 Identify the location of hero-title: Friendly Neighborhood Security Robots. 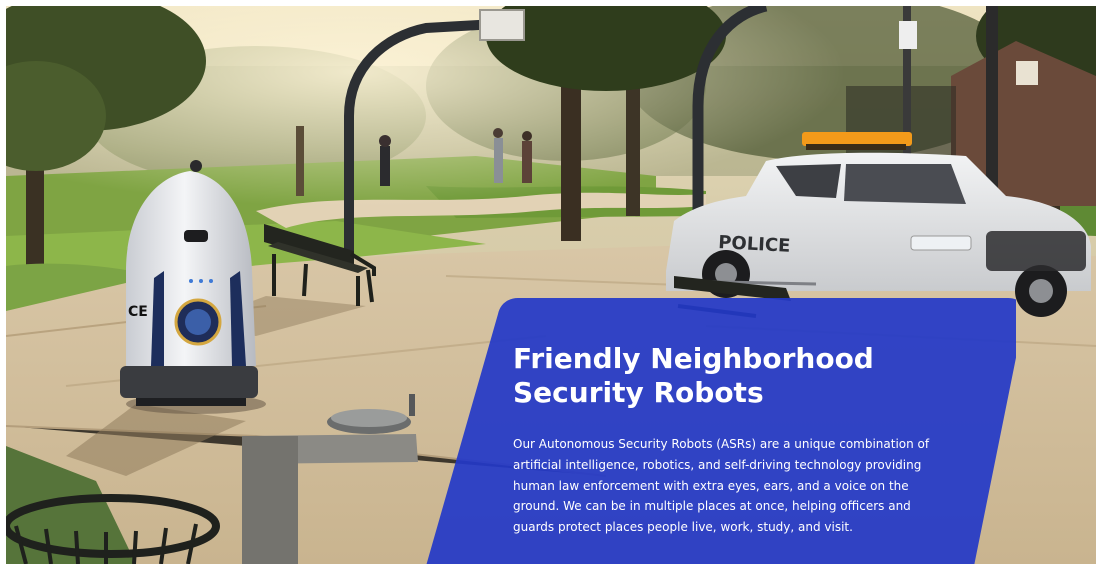
(693, 375).